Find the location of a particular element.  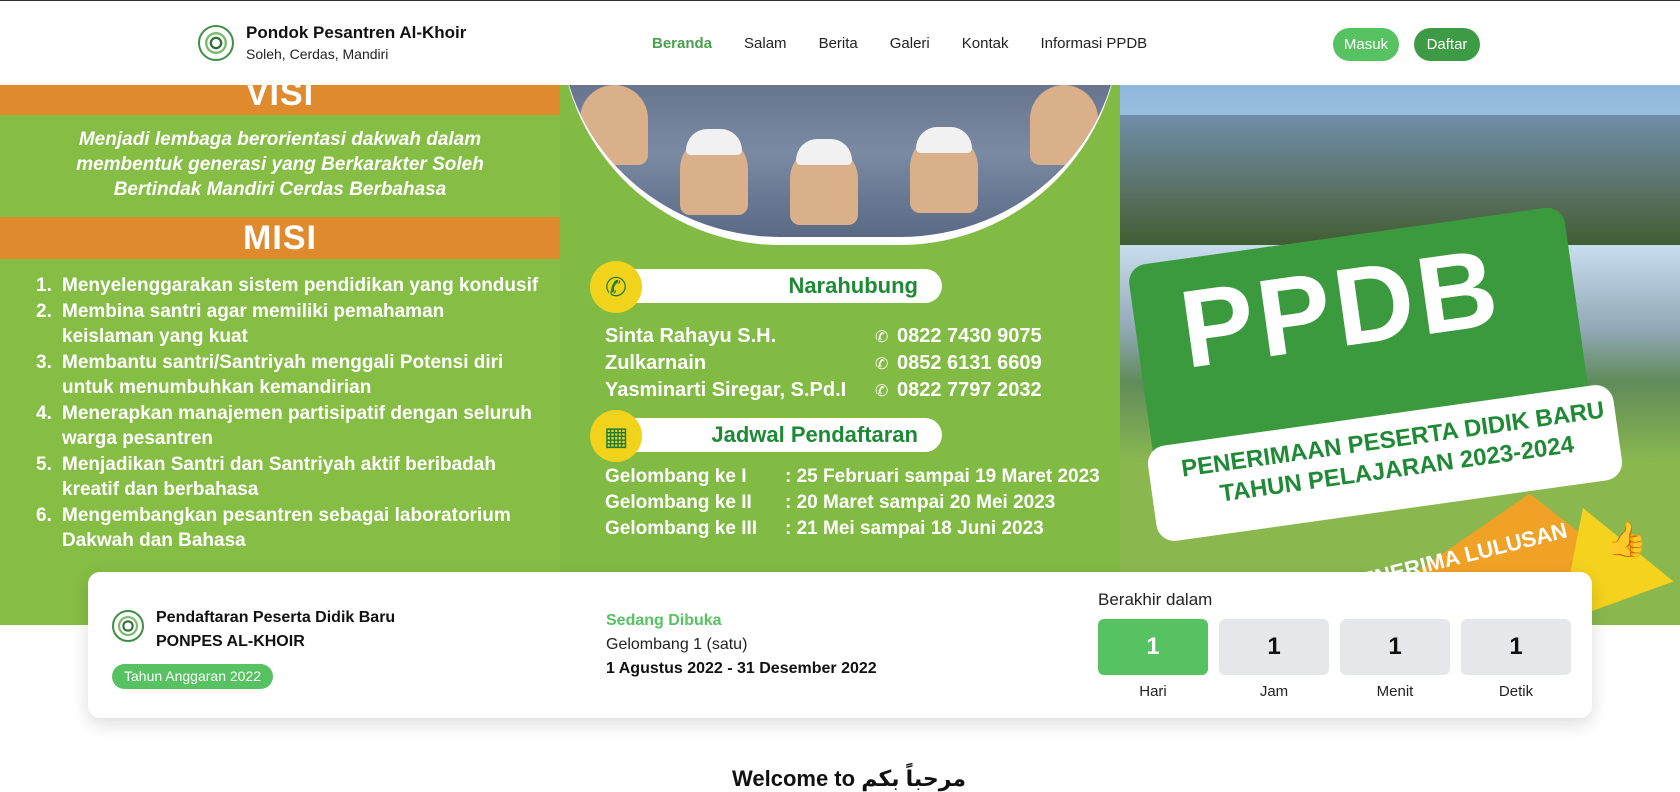

thumbs-up-icon: 👍 is located at coordinates (1626, 540).